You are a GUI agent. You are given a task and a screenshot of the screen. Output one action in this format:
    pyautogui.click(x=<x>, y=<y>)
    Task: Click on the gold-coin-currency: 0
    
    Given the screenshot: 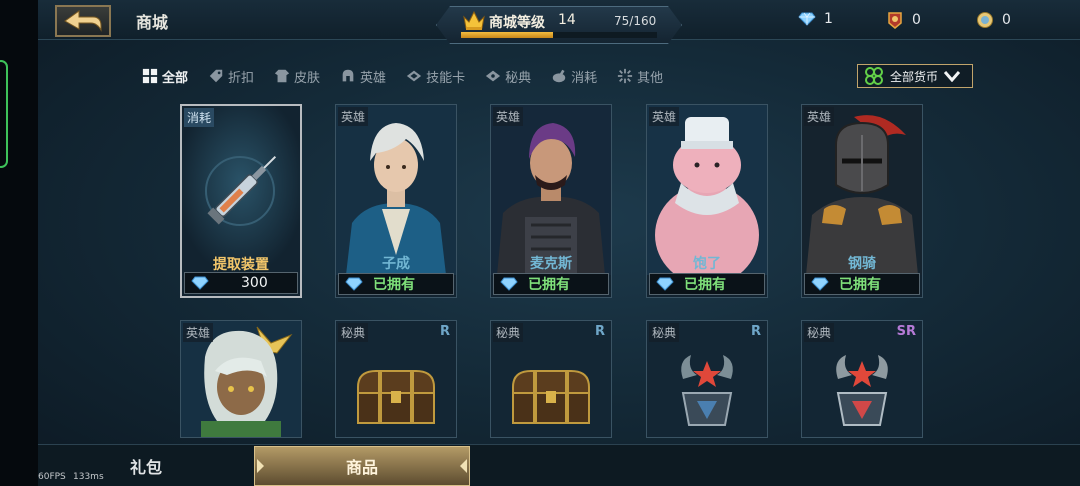 What is the action you would take?
    pyautogui.click(x=993, y=20)
    